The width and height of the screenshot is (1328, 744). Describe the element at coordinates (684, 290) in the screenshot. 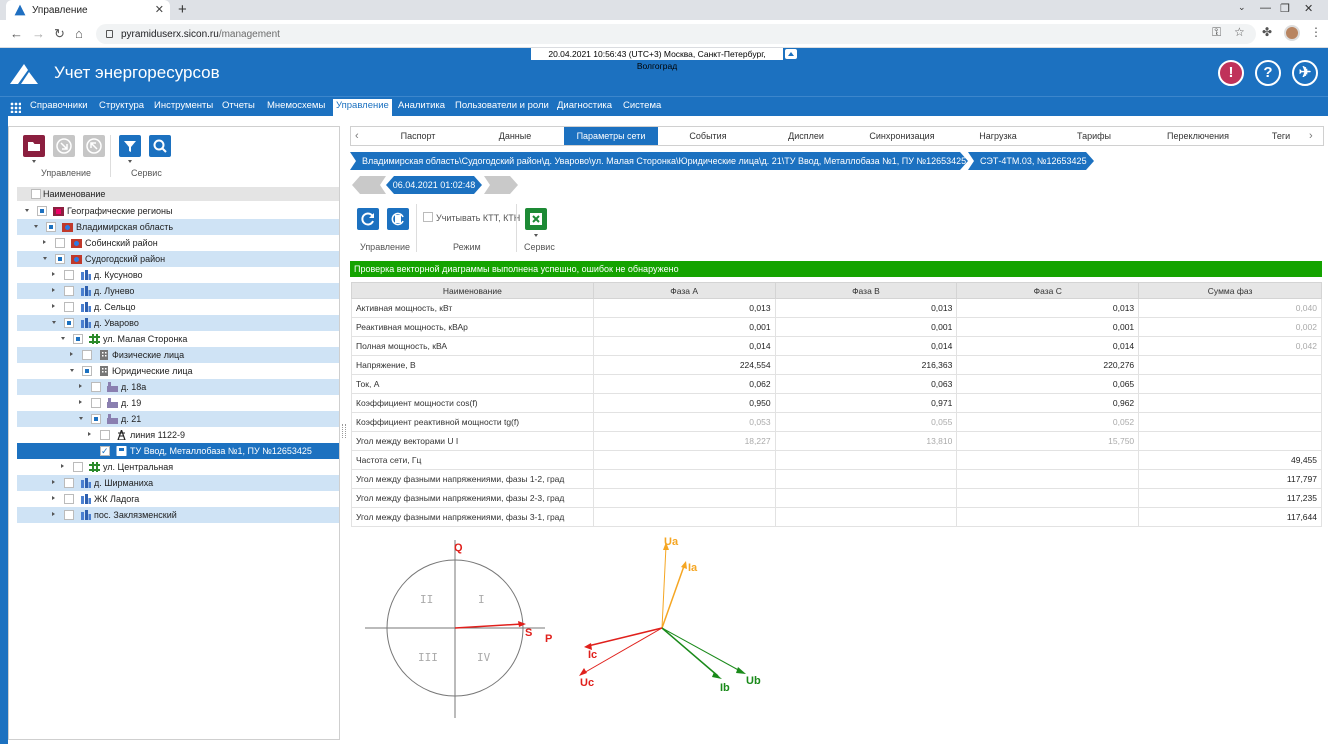

I see `col-header-phase-a: Фаза А` at that location.